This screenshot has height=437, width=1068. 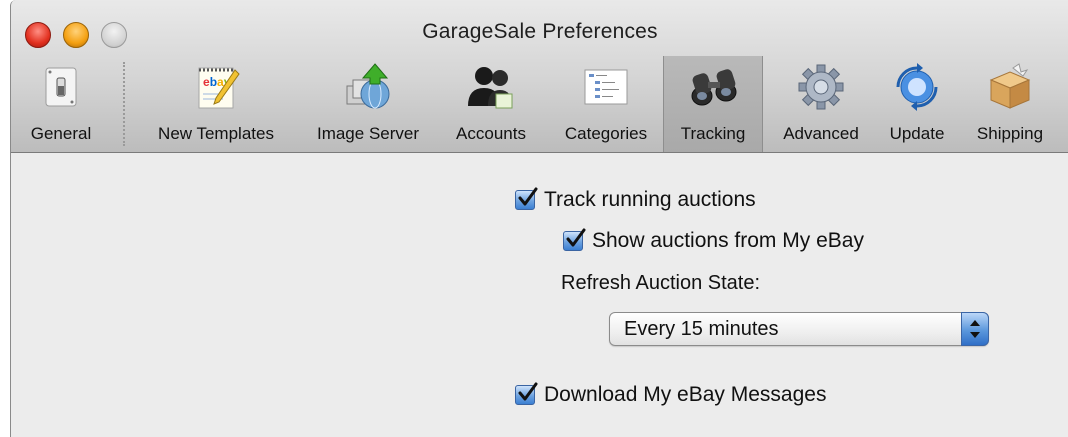 I want to click on tab-shipping: Shipping, so click(x=1010, y=104).